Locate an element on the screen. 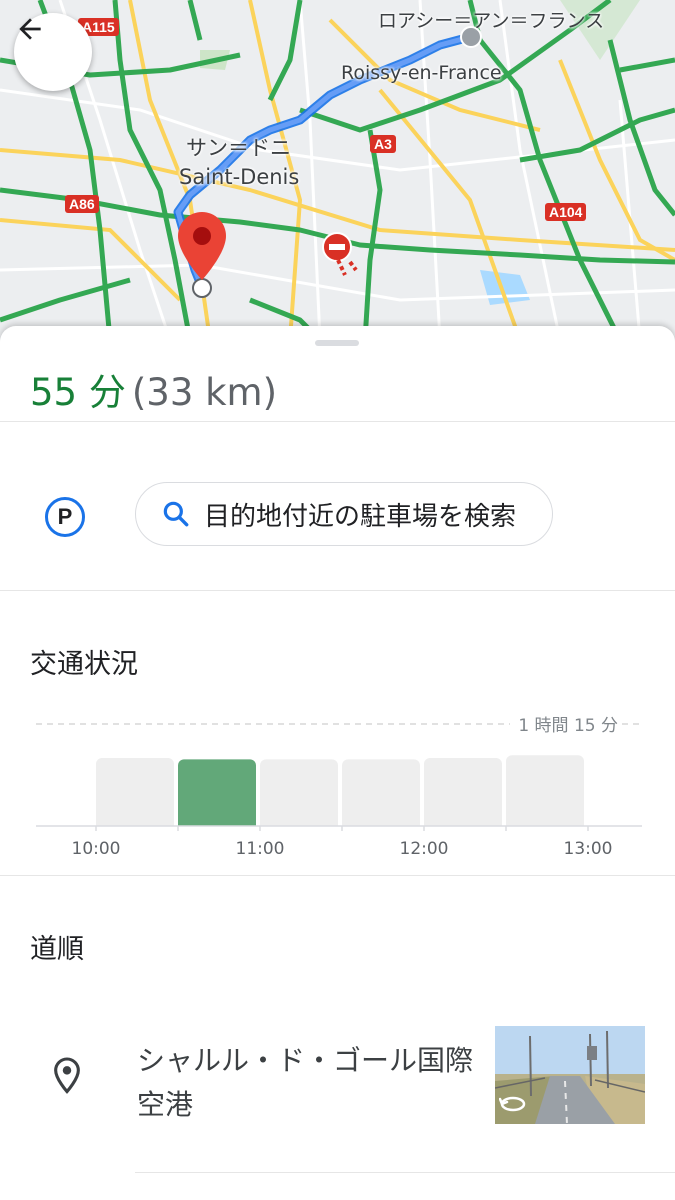 Image resolution: width=675 pixels, height=1200 pixels. find-parking-button: 目的地付近の駐車場を検索 is located at coordinates (344, 514).